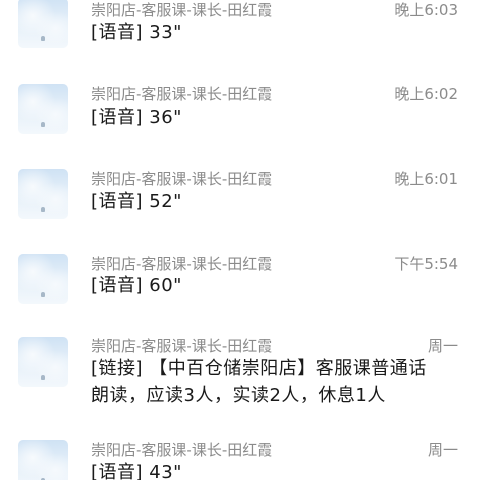 This screenshot has height=480, width=480. Describe the element at coordinates (426, 10) in the screenshot. I see `message-time: 晚上6:03` at that location.